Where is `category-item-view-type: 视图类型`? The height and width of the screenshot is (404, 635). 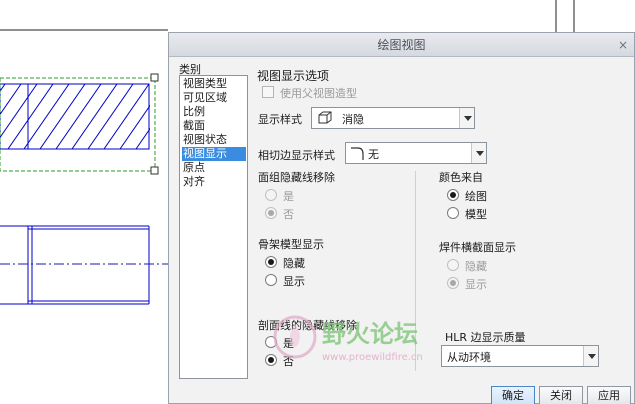 category-item-view-type: 视图类型 is located at coordinates (214, 84).